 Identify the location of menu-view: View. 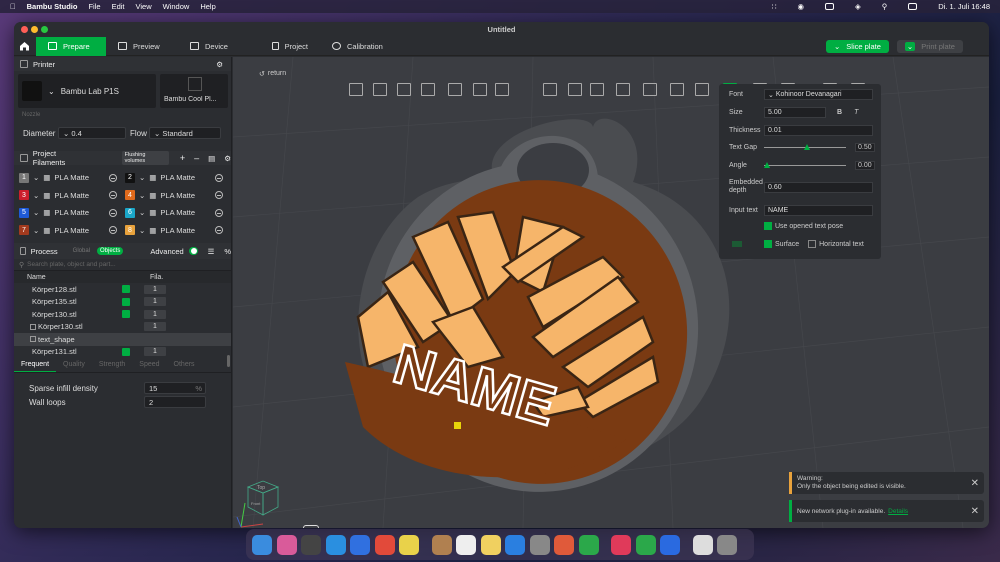
(144, 6).